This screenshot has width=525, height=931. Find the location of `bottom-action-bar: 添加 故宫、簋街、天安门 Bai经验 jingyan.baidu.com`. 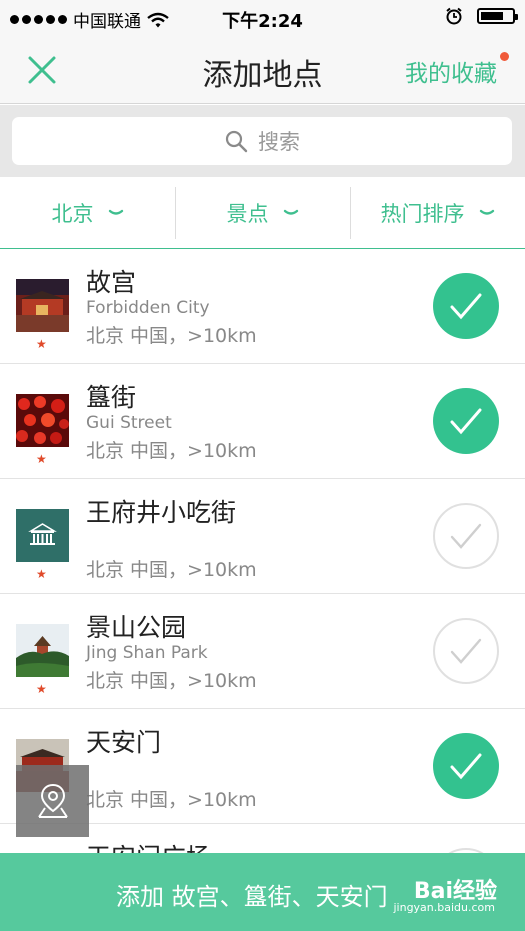

bottom-action-bar: 添加 故宫、簋街、天安门 Bai经验 jingyan.baidu.com is located at coordinates (262, 892).